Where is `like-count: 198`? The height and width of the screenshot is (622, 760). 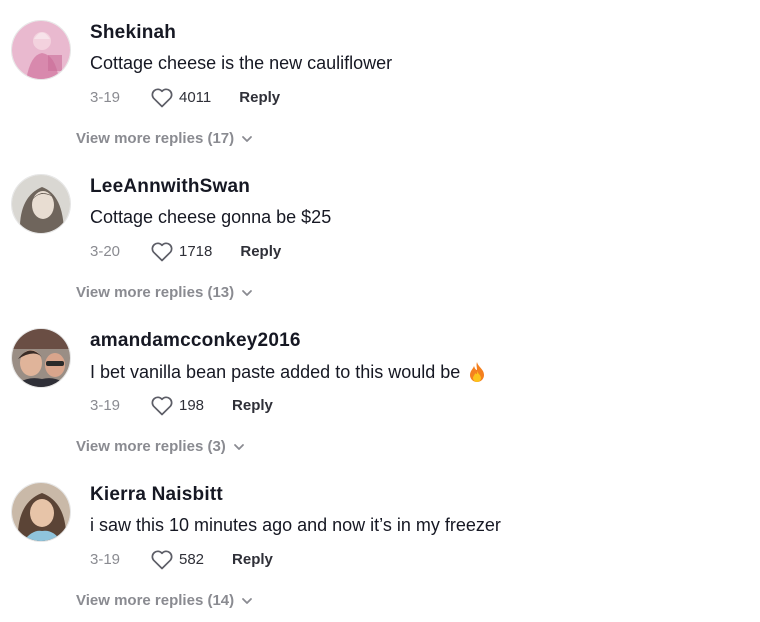
like-count: 198 is located at coordinates (192, 405).